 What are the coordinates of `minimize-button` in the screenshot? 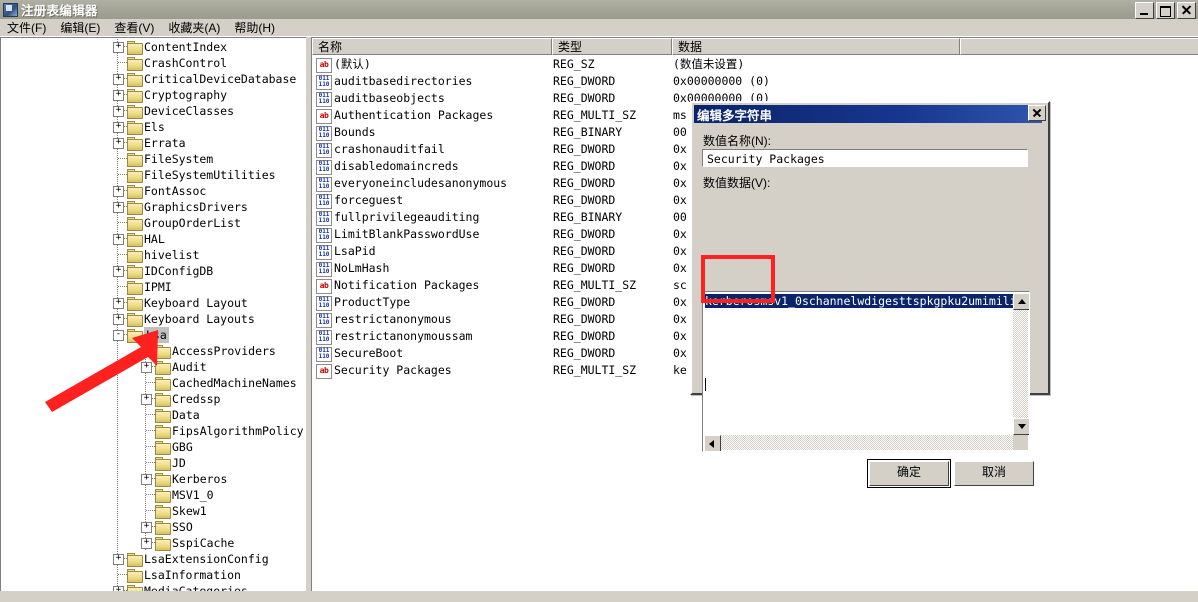 It's located at (1144, 10).